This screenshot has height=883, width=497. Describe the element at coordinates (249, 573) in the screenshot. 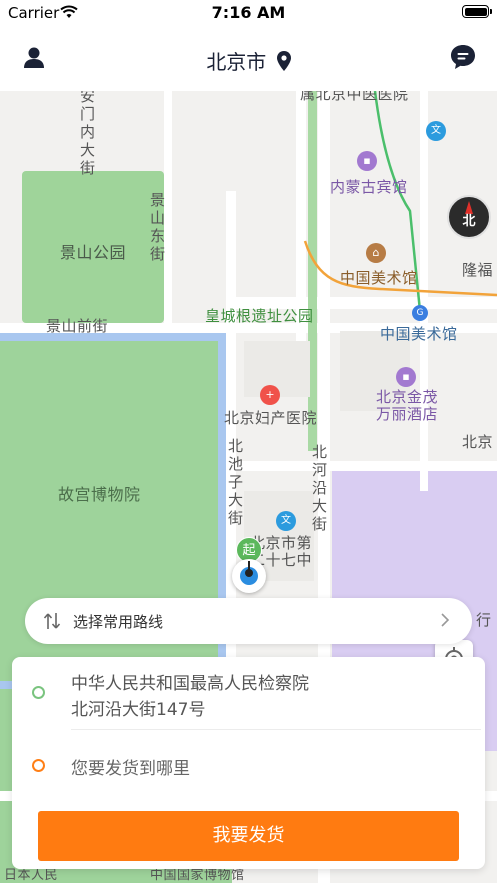

I see `start-marker-dot` at that location.